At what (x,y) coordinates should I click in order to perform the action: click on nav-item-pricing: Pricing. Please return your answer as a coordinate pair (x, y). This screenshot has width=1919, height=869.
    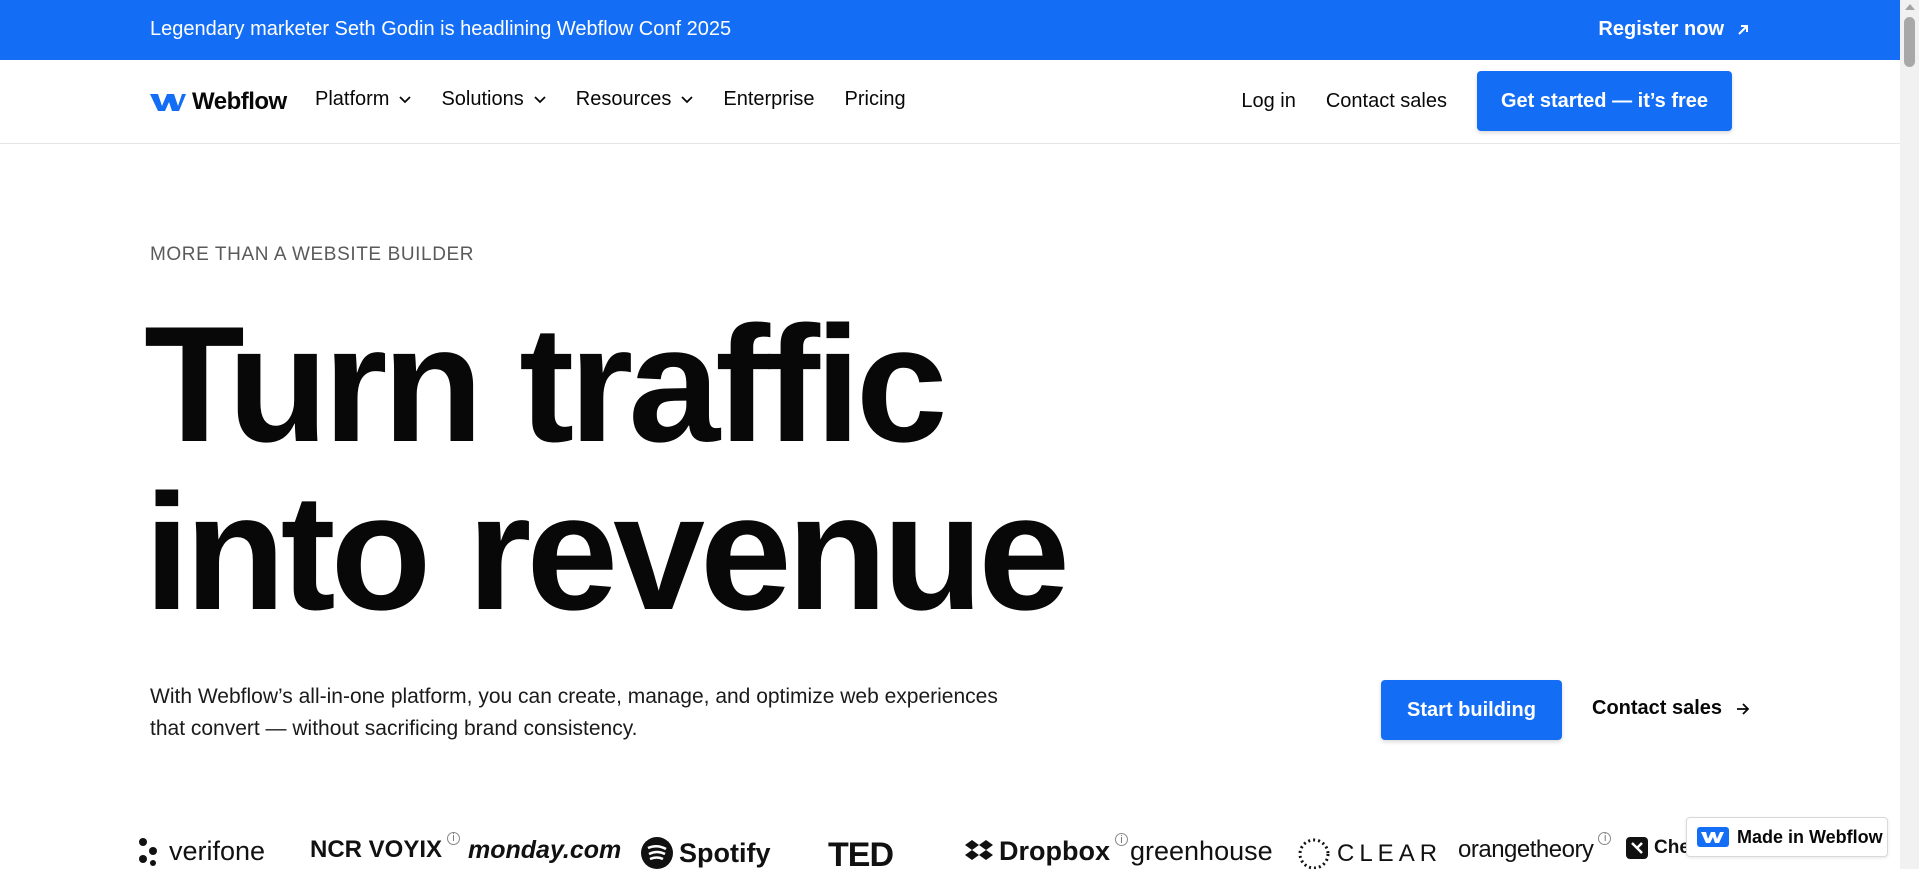
    Looking at the image, I should click on (875, 99).